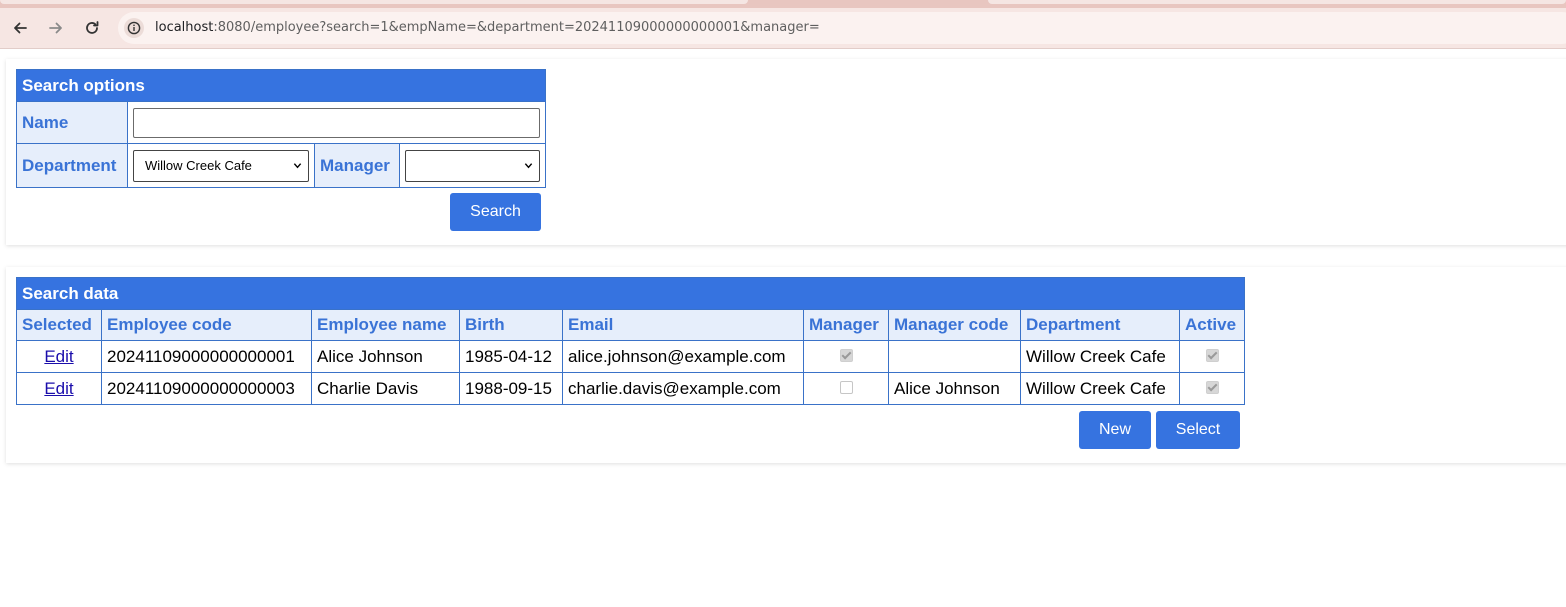 The width and height of the screenshot is (1566, 607). I want to click on column-header-active: Active, so click(1212, 325).